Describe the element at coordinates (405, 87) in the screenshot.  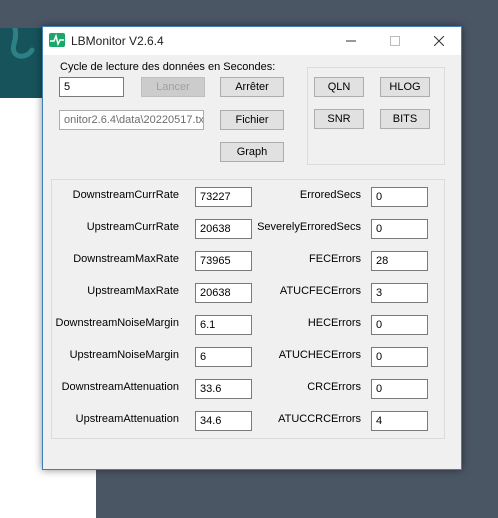
I see `hlog-button: HLOG` at that location.